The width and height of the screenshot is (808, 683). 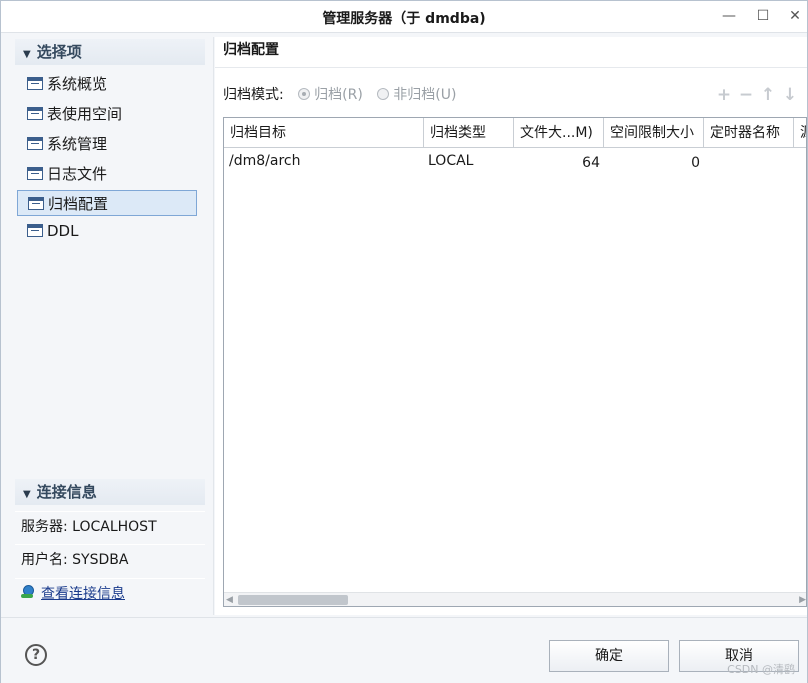 I want to click on view-connection-link: 查看连接信息, so click(x=83, y=594).